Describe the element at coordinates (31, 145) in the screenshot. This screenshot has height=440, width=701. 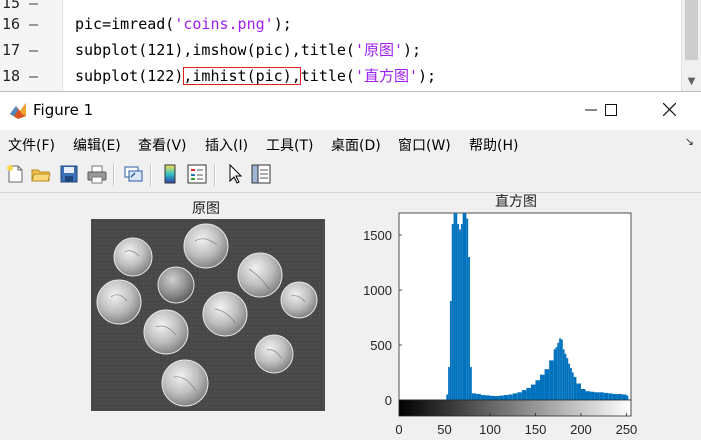
I see `menu-file: 文件(F)` at that location.